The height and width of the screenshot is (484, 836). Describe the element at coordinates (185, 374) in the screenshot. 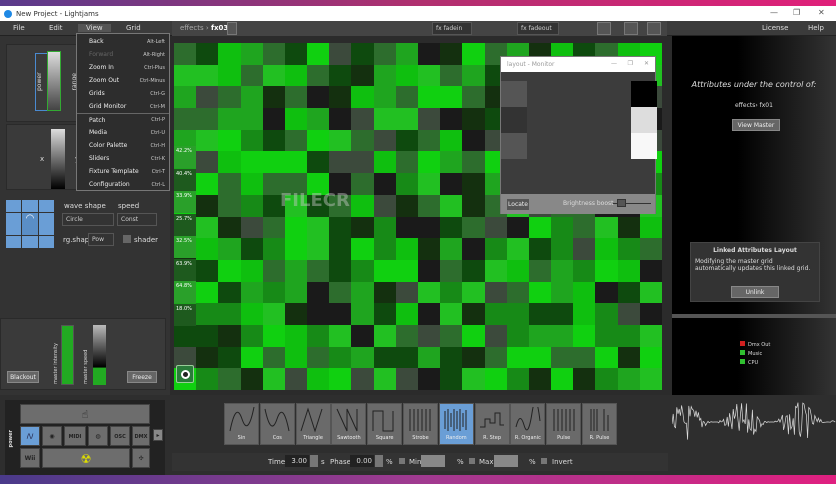

I see `grid-cursor-button` at that location.